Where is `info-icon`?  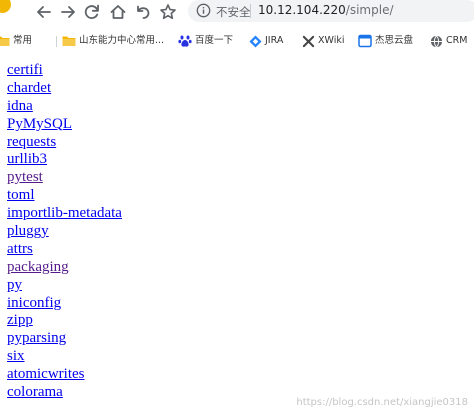 info-icon is located at coordinates (203, 12).